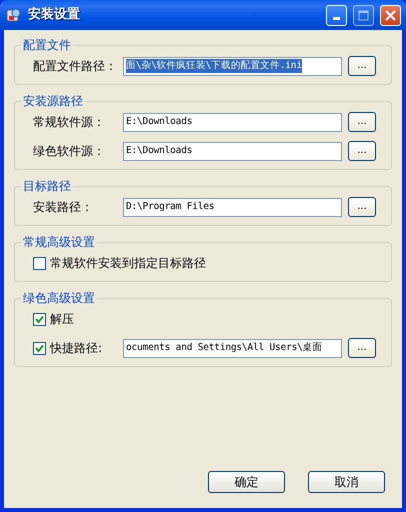 The width and height of the screenshot is (406, 512). I want to click on field-label: 安装路径：, so click(63, 207).